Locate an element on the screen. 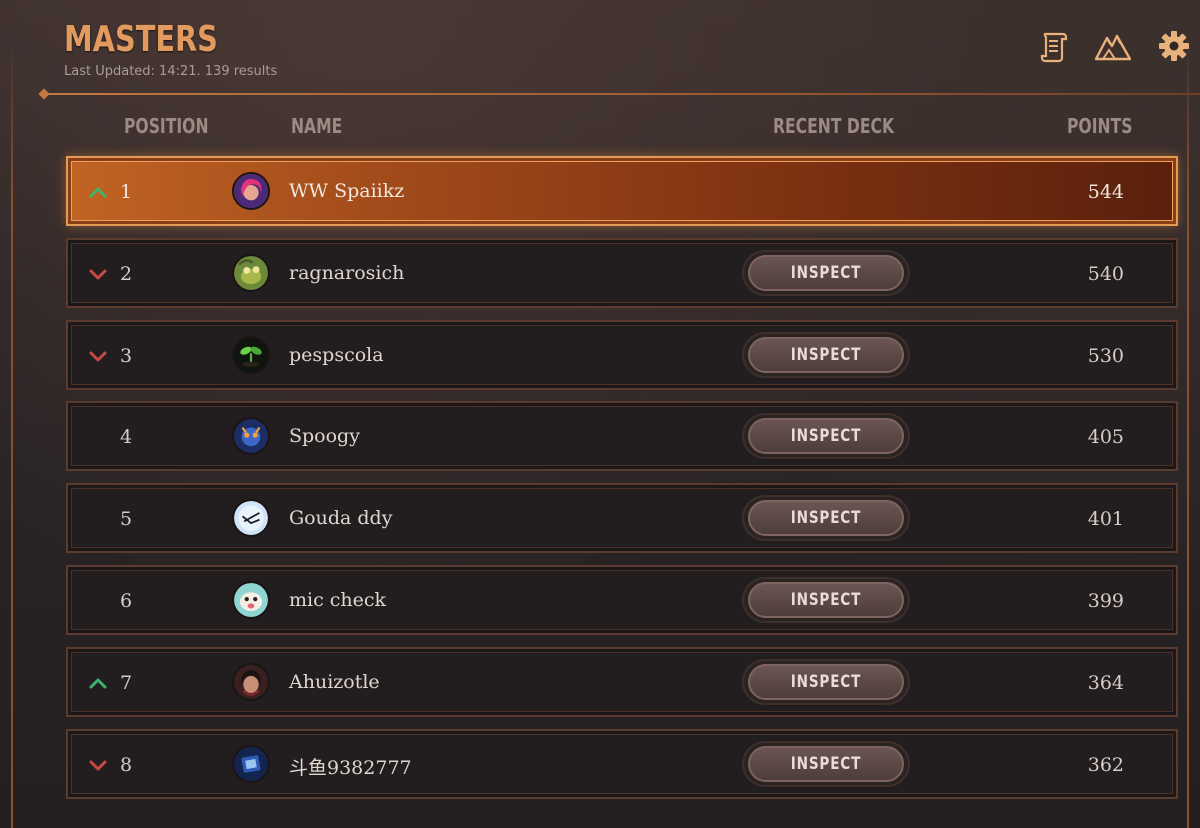  row-points: 530 is located at coordinates (1105, 356).